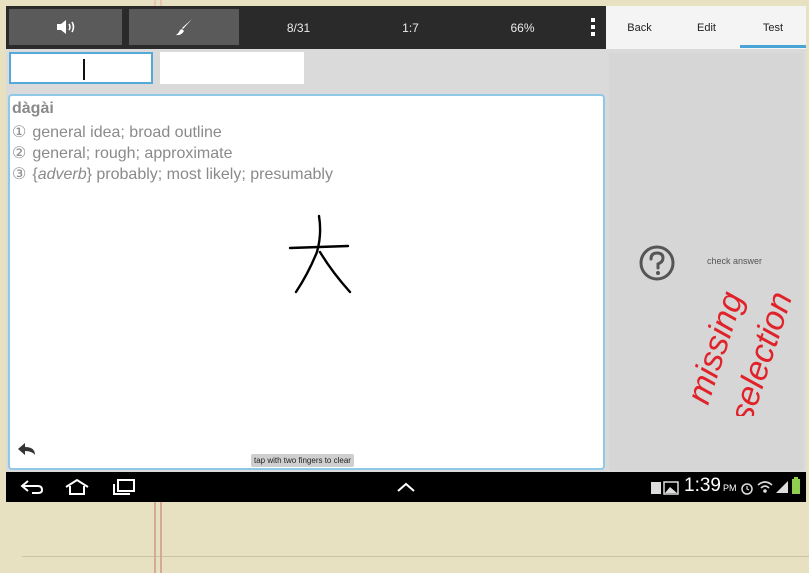  Describe the element at coordinates (33, 108) in the screenshot. I see `pinyin: dàgài` at that location.